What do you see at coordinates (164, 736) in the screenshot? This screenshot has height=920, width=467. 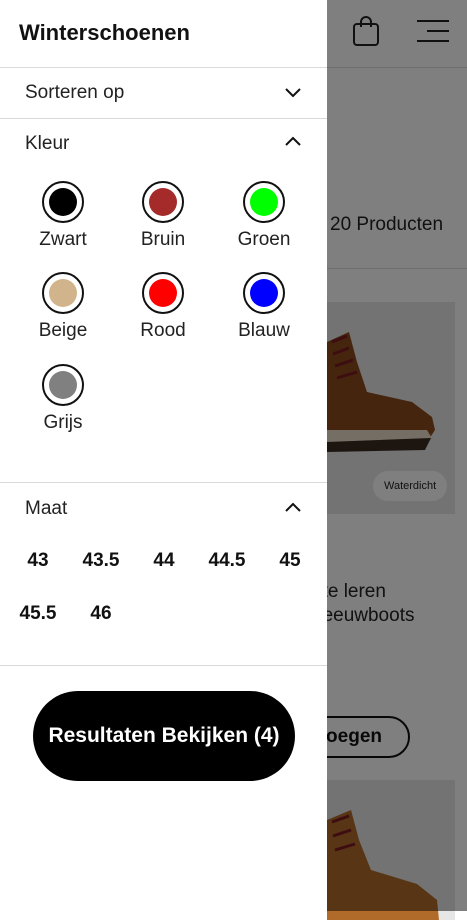 I see `view-results-button: Resultaten Bekijken (4)` at bounding box center [164, 736].